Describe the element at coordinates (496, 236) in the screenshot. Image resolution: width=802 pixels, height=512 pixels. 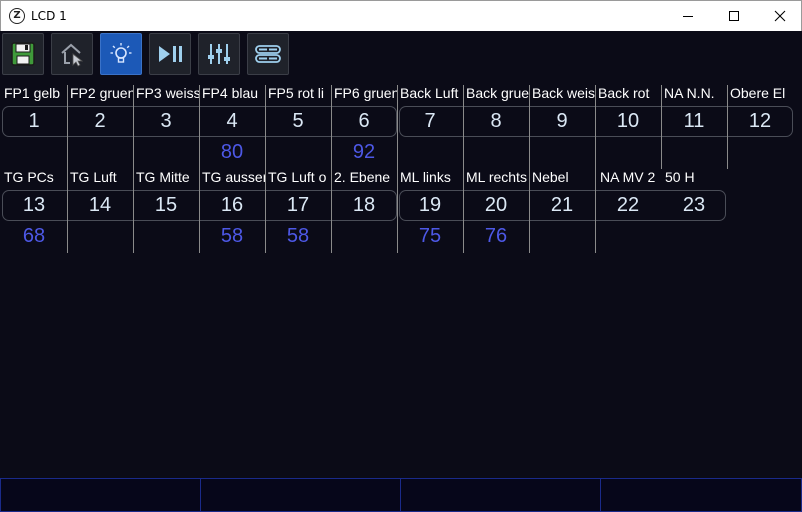
I see `channel-level: 76` at that location.